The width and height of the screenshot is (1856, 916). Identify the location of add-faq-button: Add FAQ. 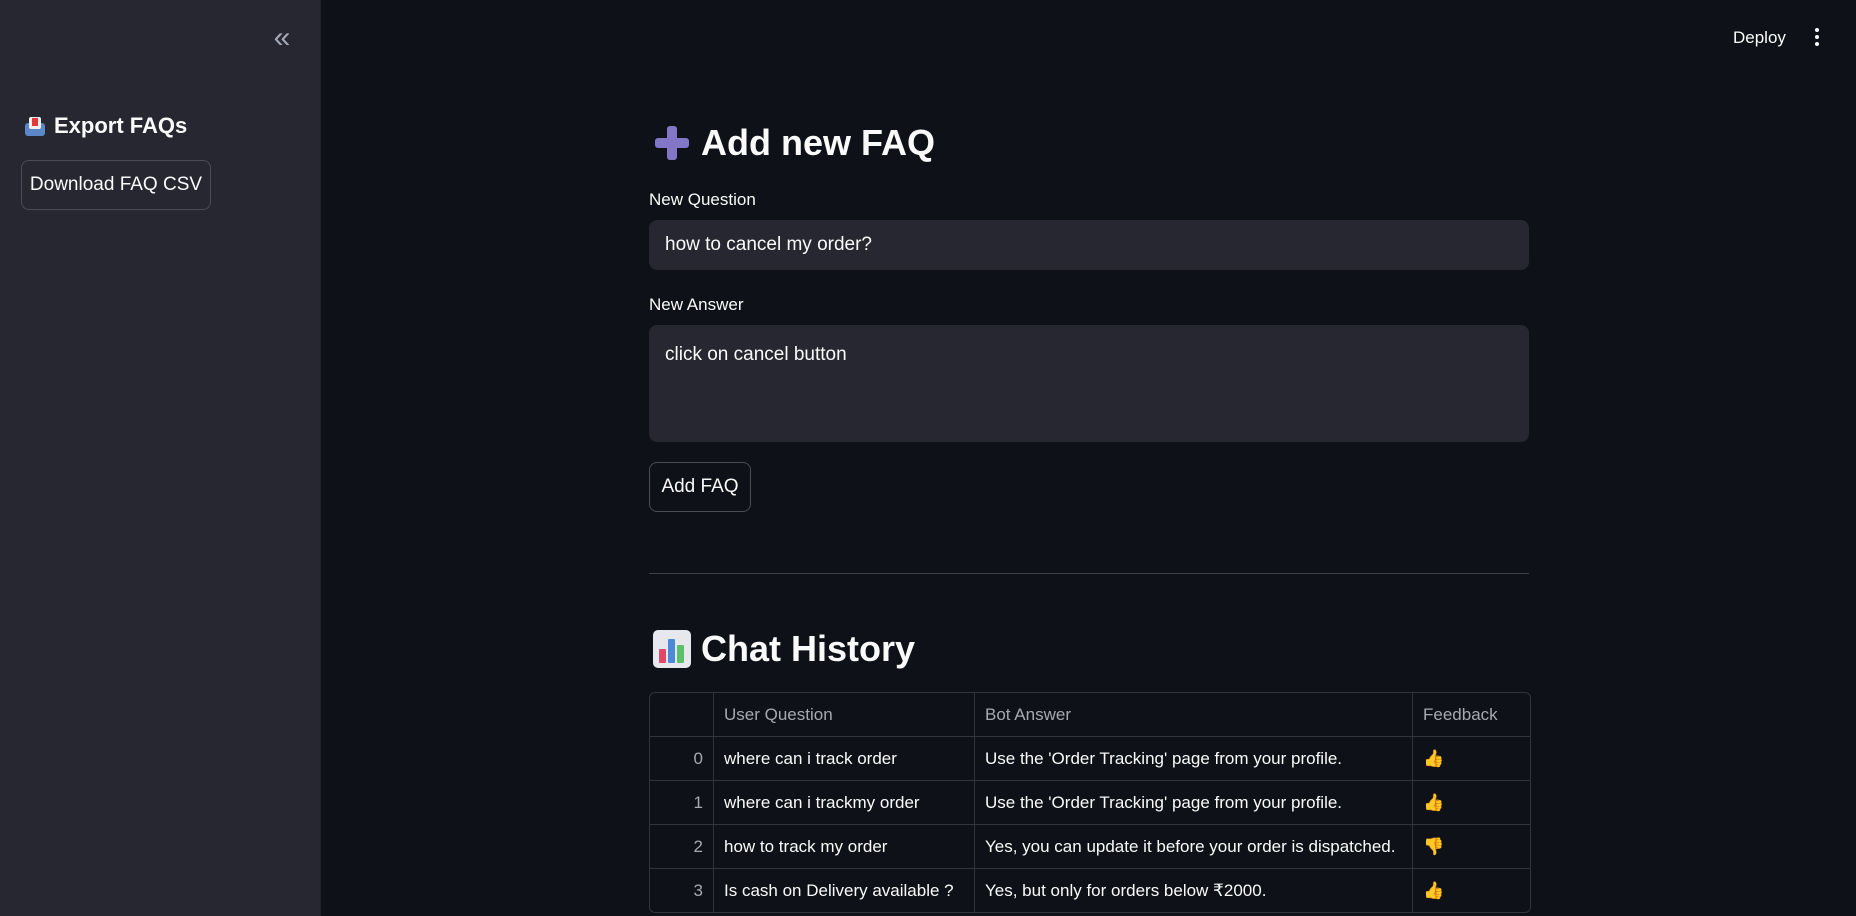
(700, 487).